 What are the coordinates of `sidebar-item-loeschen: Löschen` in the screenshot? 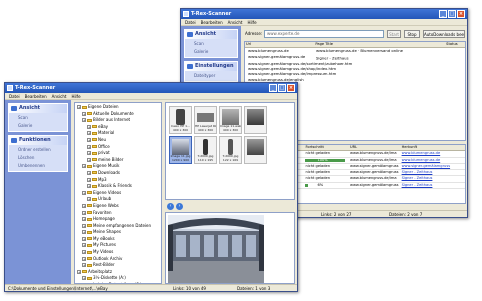 It's located at (38, 157).